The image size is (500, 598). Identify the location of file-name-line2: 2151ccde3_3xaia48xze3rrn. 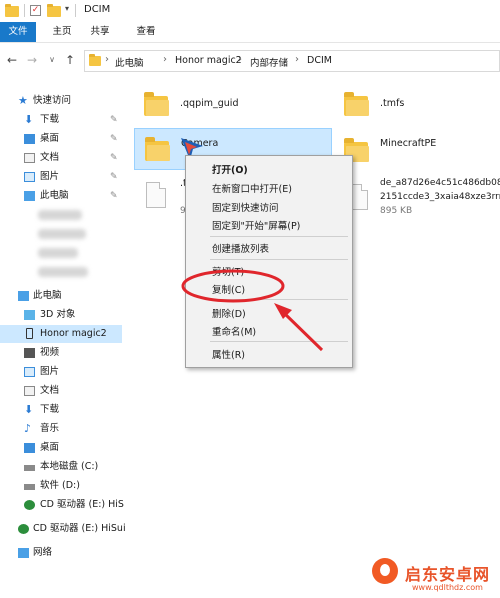
(440, 197).